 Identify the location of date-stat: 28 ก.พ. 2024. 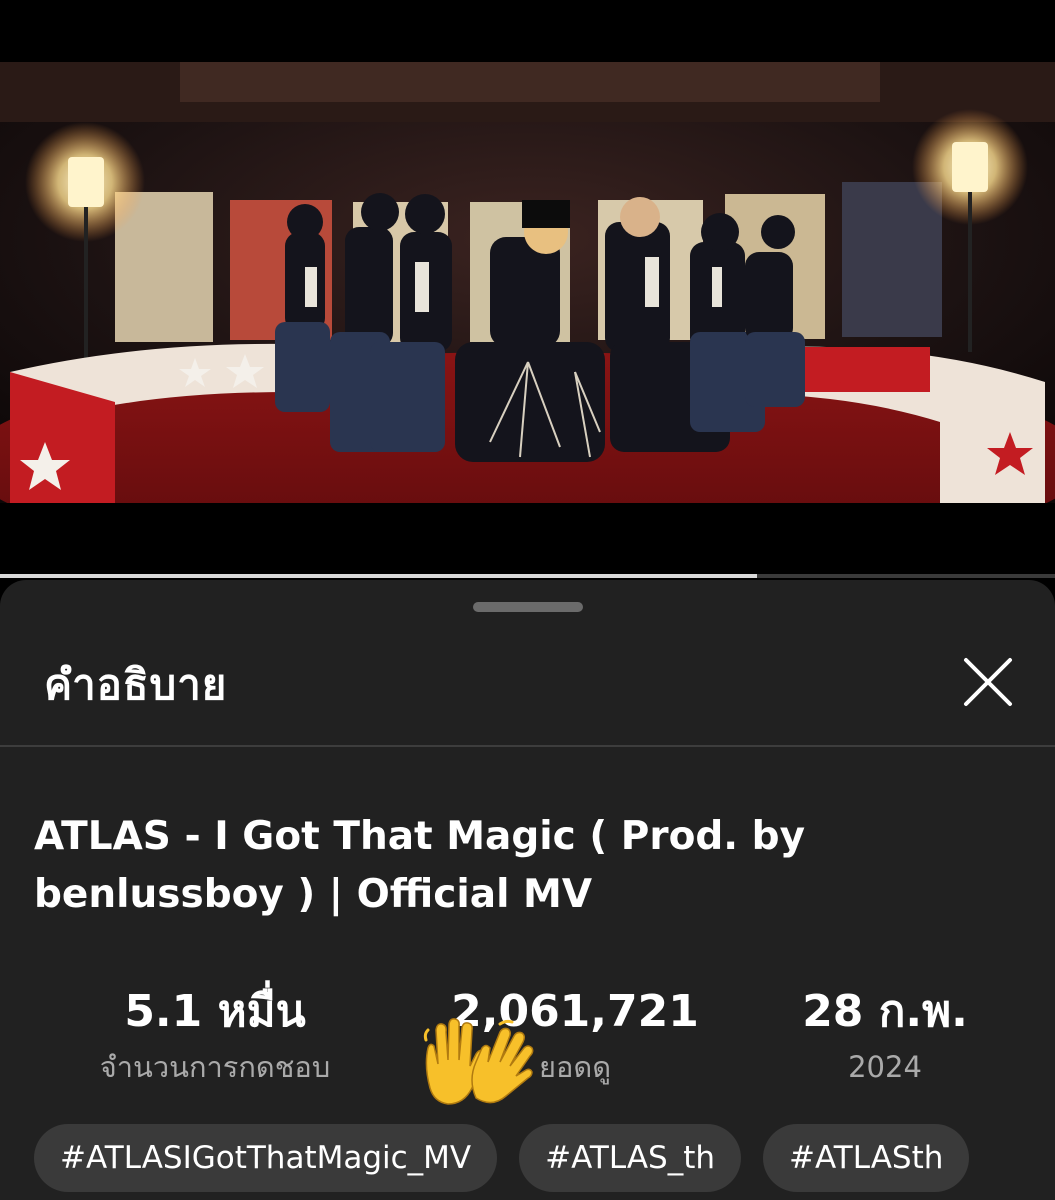
(885, 1037).